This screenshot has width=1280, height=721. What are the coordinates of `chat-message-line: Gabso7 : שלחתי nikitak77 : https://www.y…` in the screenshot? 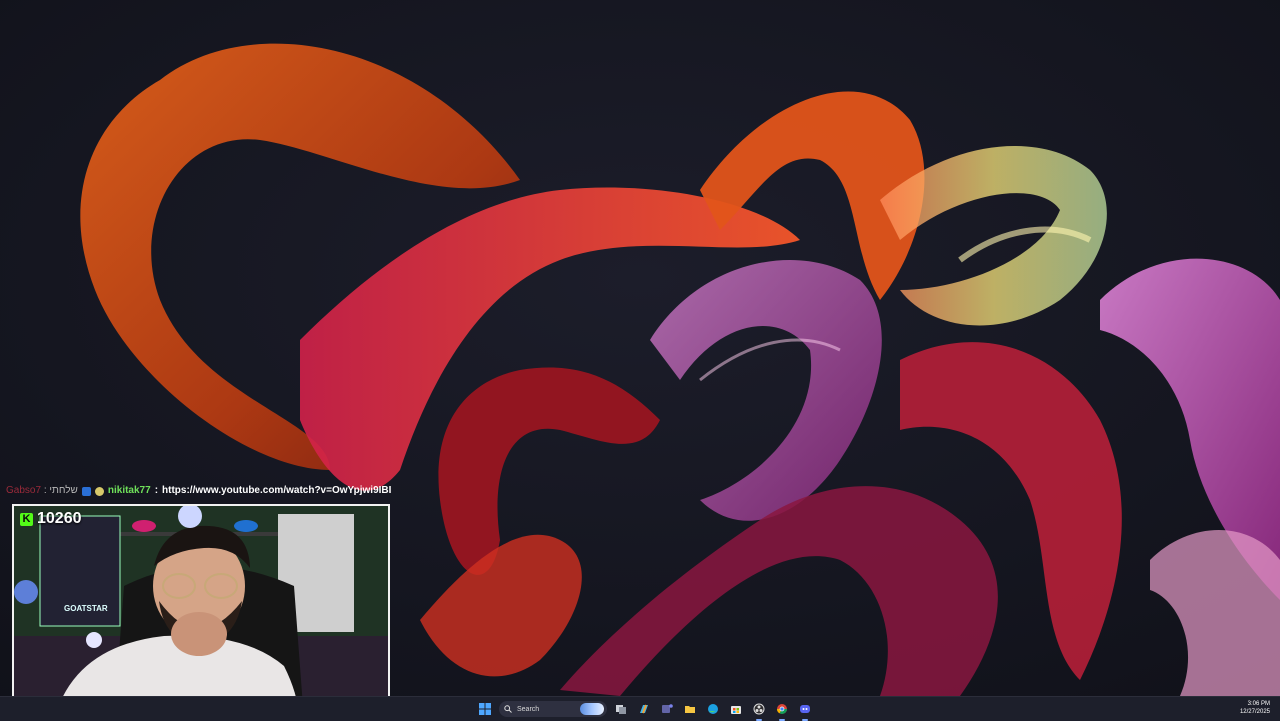 It's located at (198, 491).